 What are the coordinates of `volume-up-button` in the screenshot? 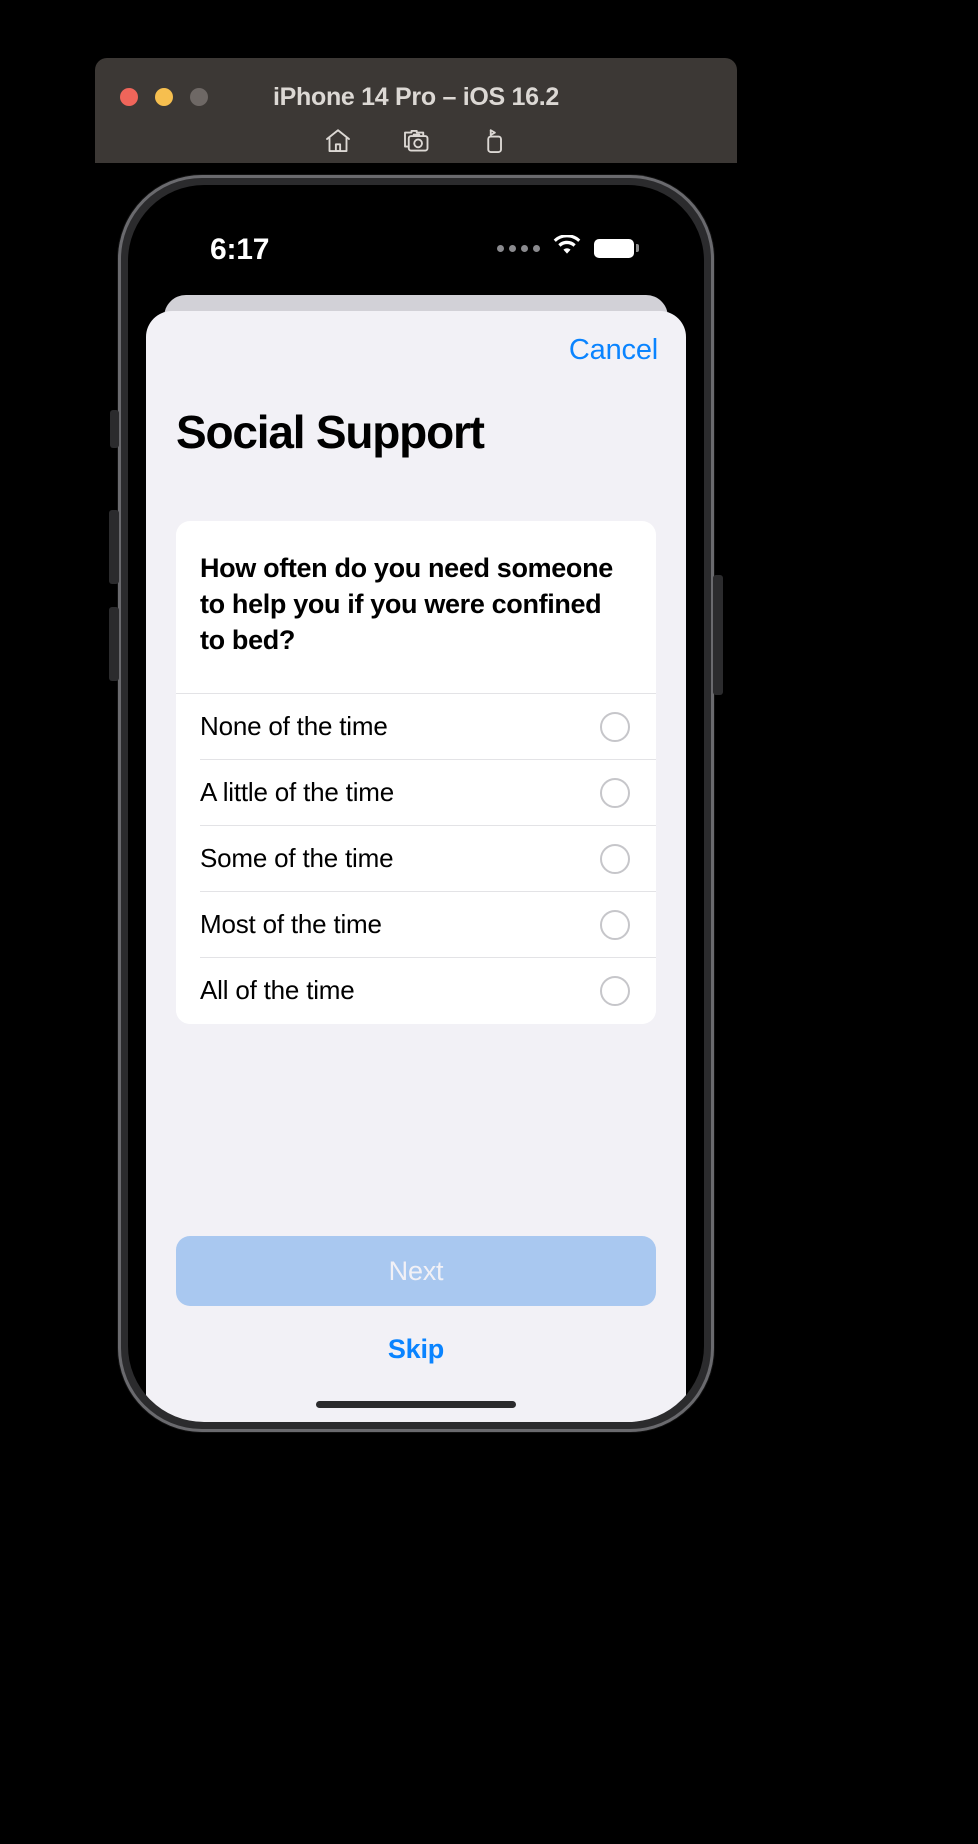 It's located at (114, 547).